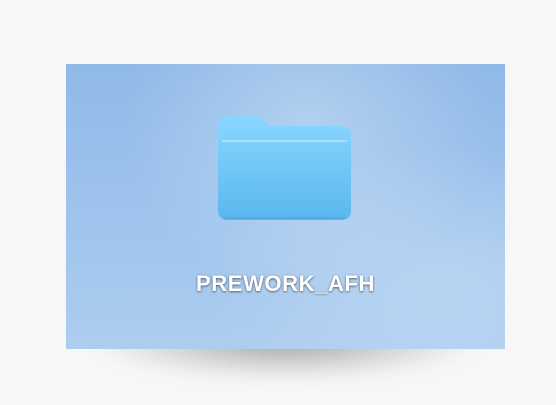 Image resolution: width=556 pixels, height=405 pixels. Describe the element at coordinates (285, 283) in the screenshot. I see `folder-label: PREWORK_AFH` at that location.